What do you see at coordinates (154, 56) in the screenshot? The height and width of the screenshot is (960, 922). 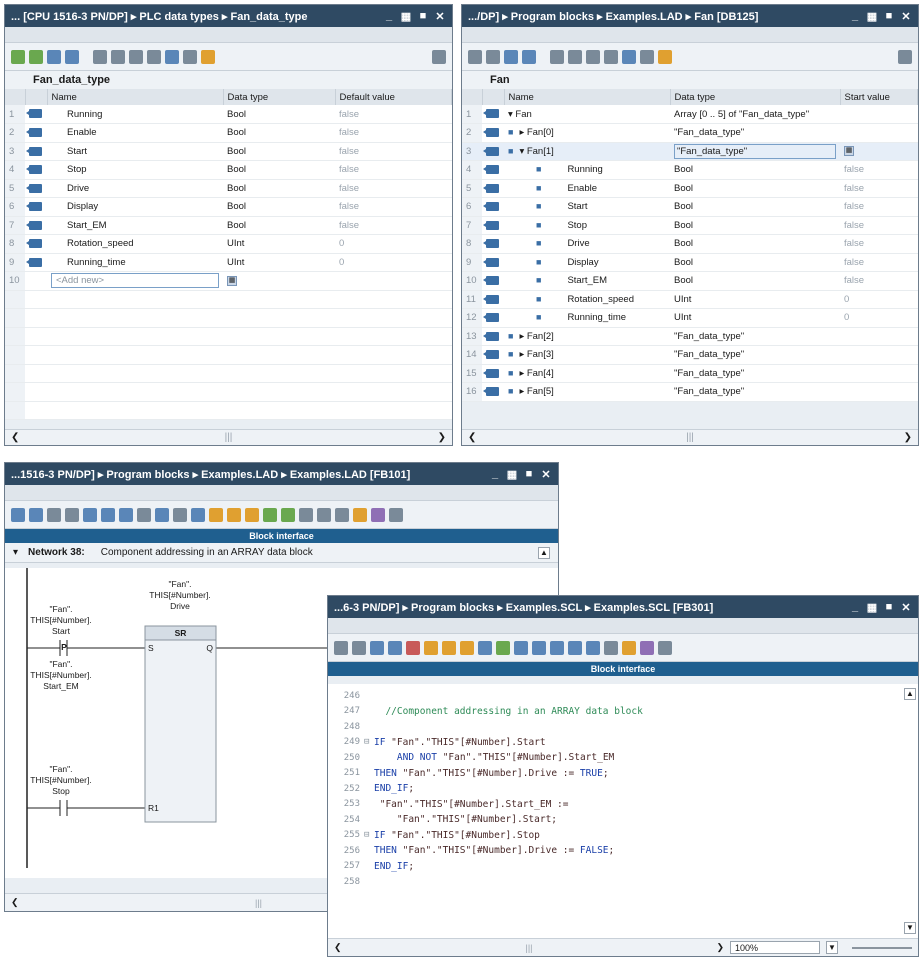 I see `paste-icon` at bounding box center [154, 56].